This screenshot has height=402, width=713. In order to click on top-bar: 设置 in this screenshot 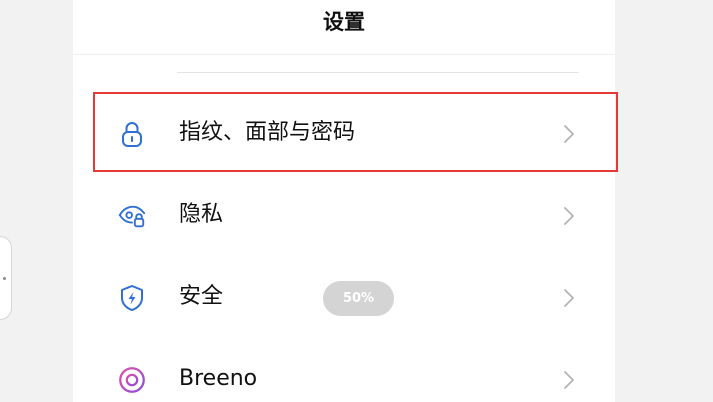, I will do `click(344, 27)`.